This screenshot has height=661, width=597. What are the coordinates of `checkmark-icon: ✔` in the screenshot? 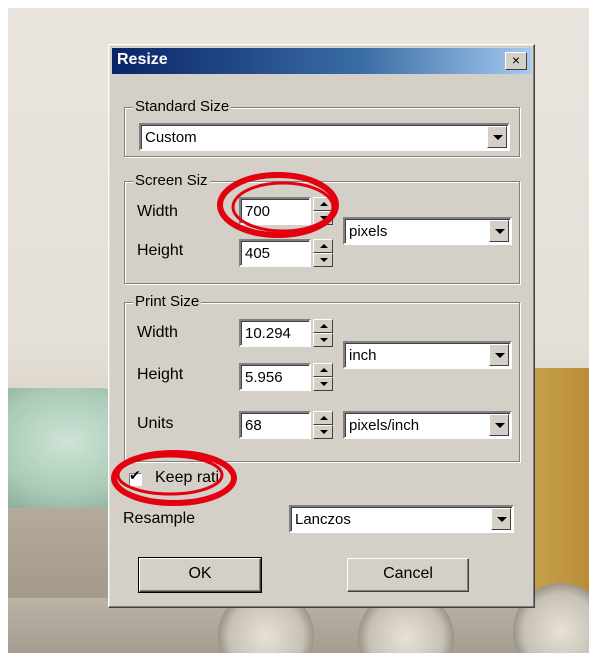 It's located at (135, 476).